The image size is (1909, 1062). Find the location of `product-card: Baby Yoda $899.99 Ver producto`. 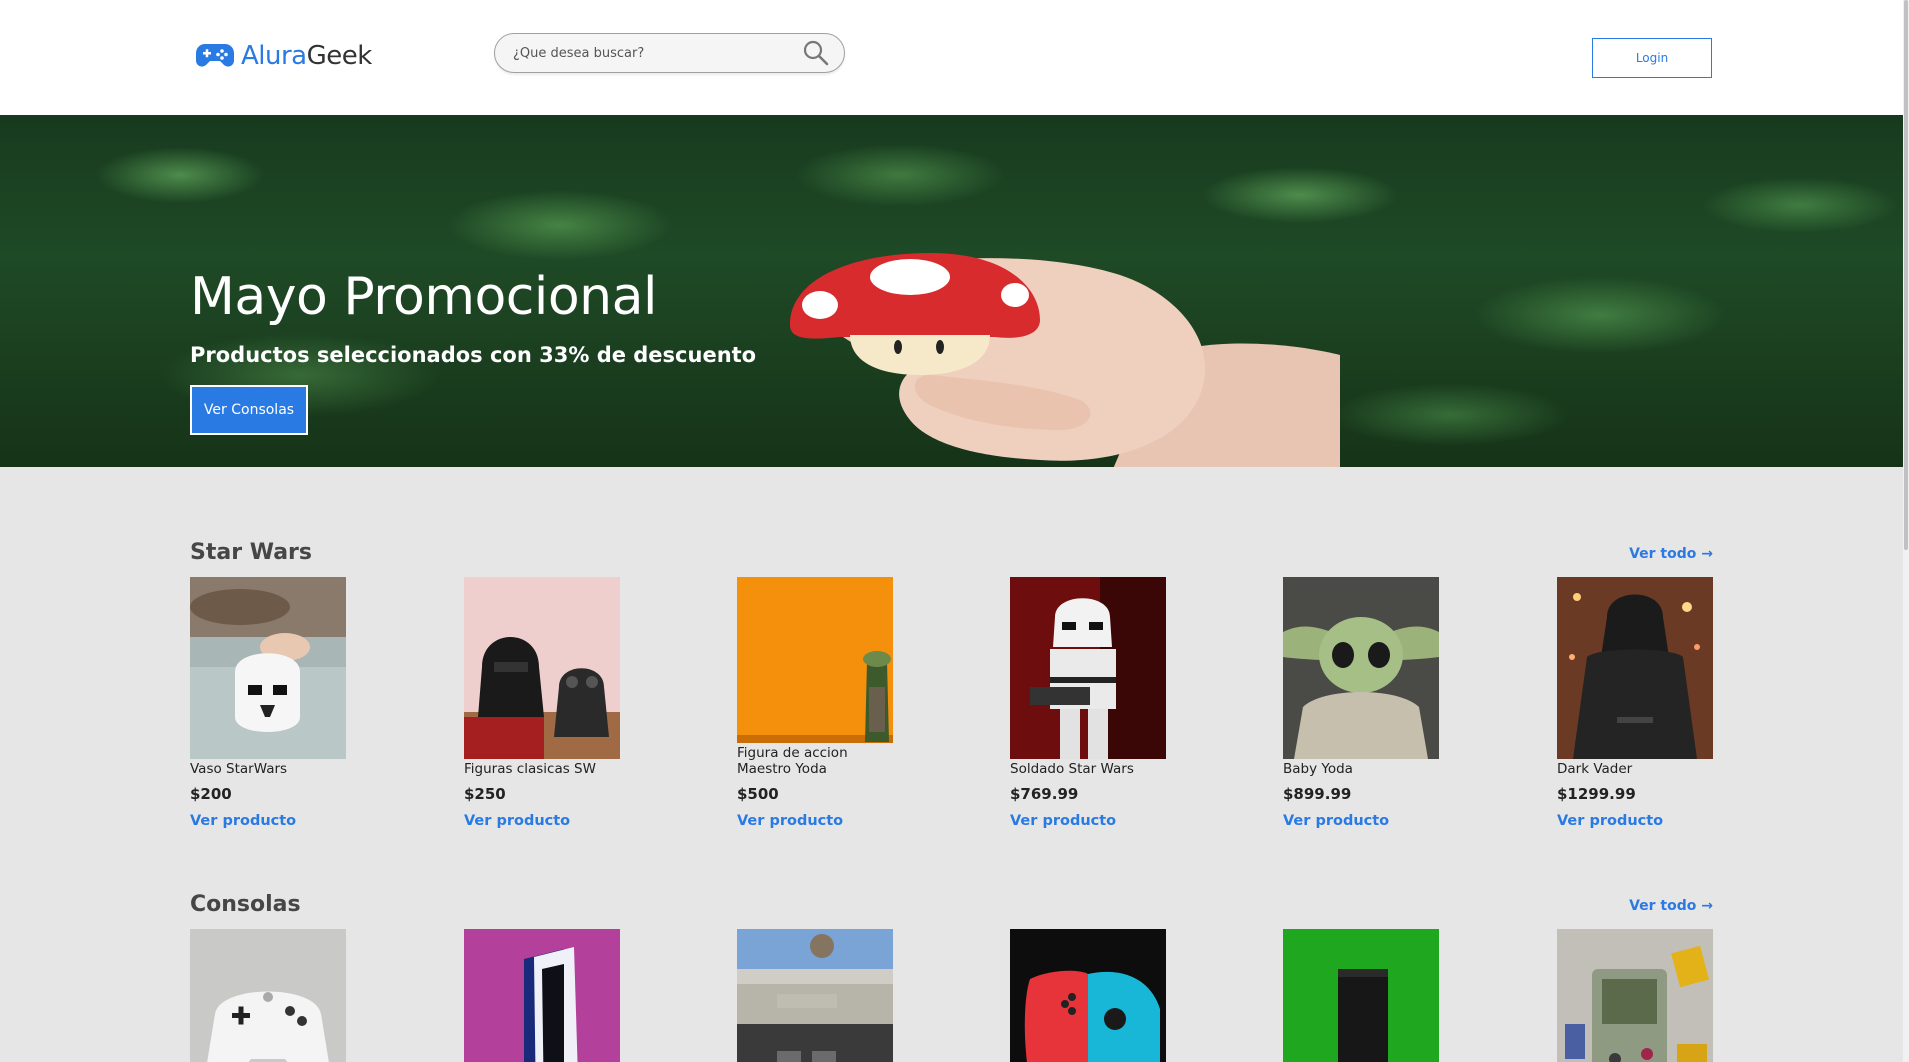

product-card: Baby Yoda $899.99 Ver producto is located at coordinates (1361, 703).